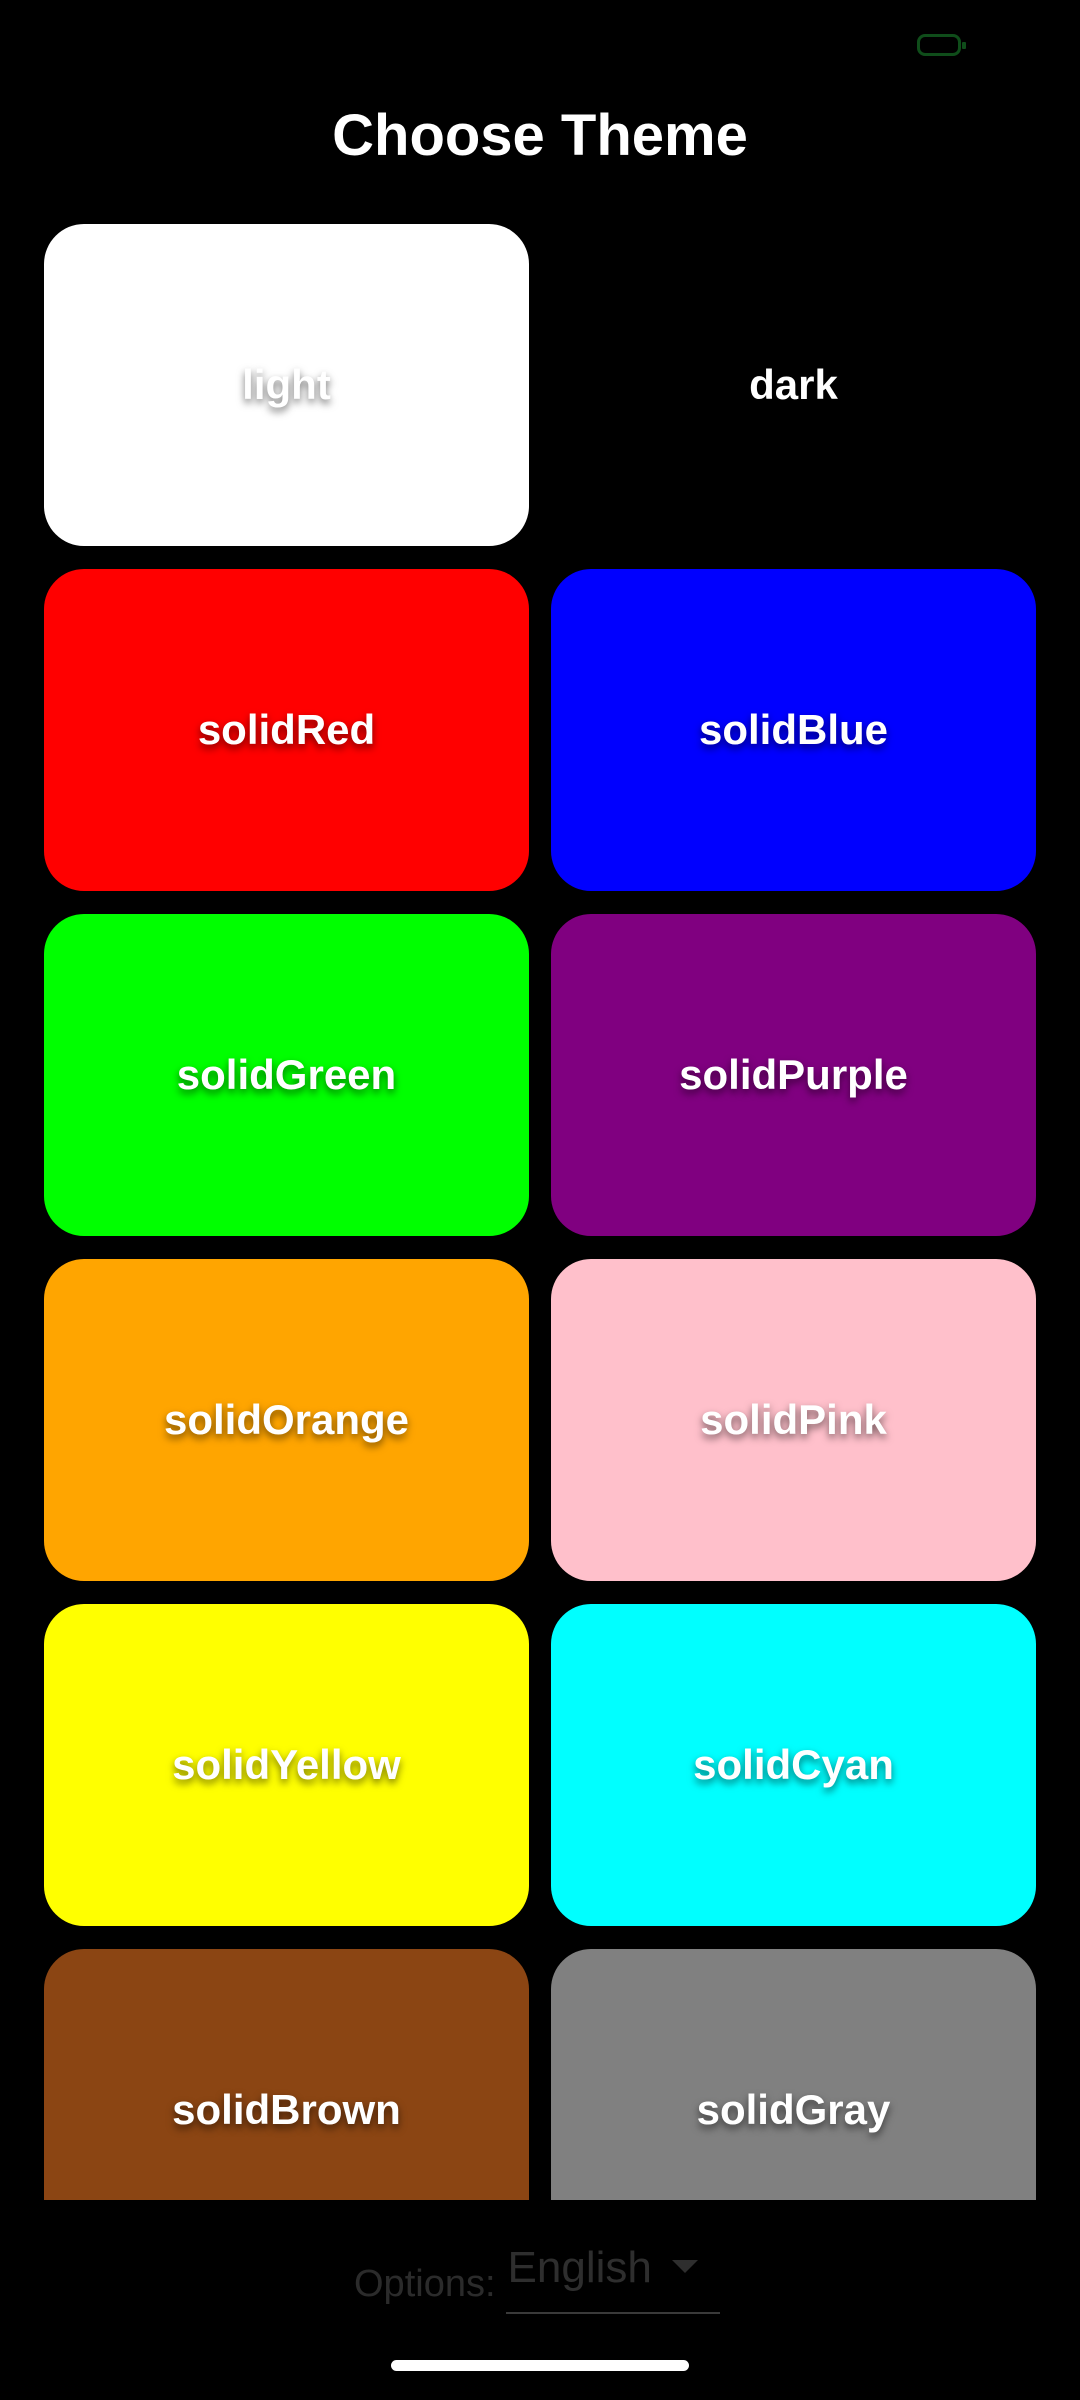 Image resolution: width=1080 pixels, height=2400 pixels. What do you see at coordinates (286, 2074) in the screenshot?
I see `theme-tile-solid-brown: solidBrown` at bounding box center [286, 2074].